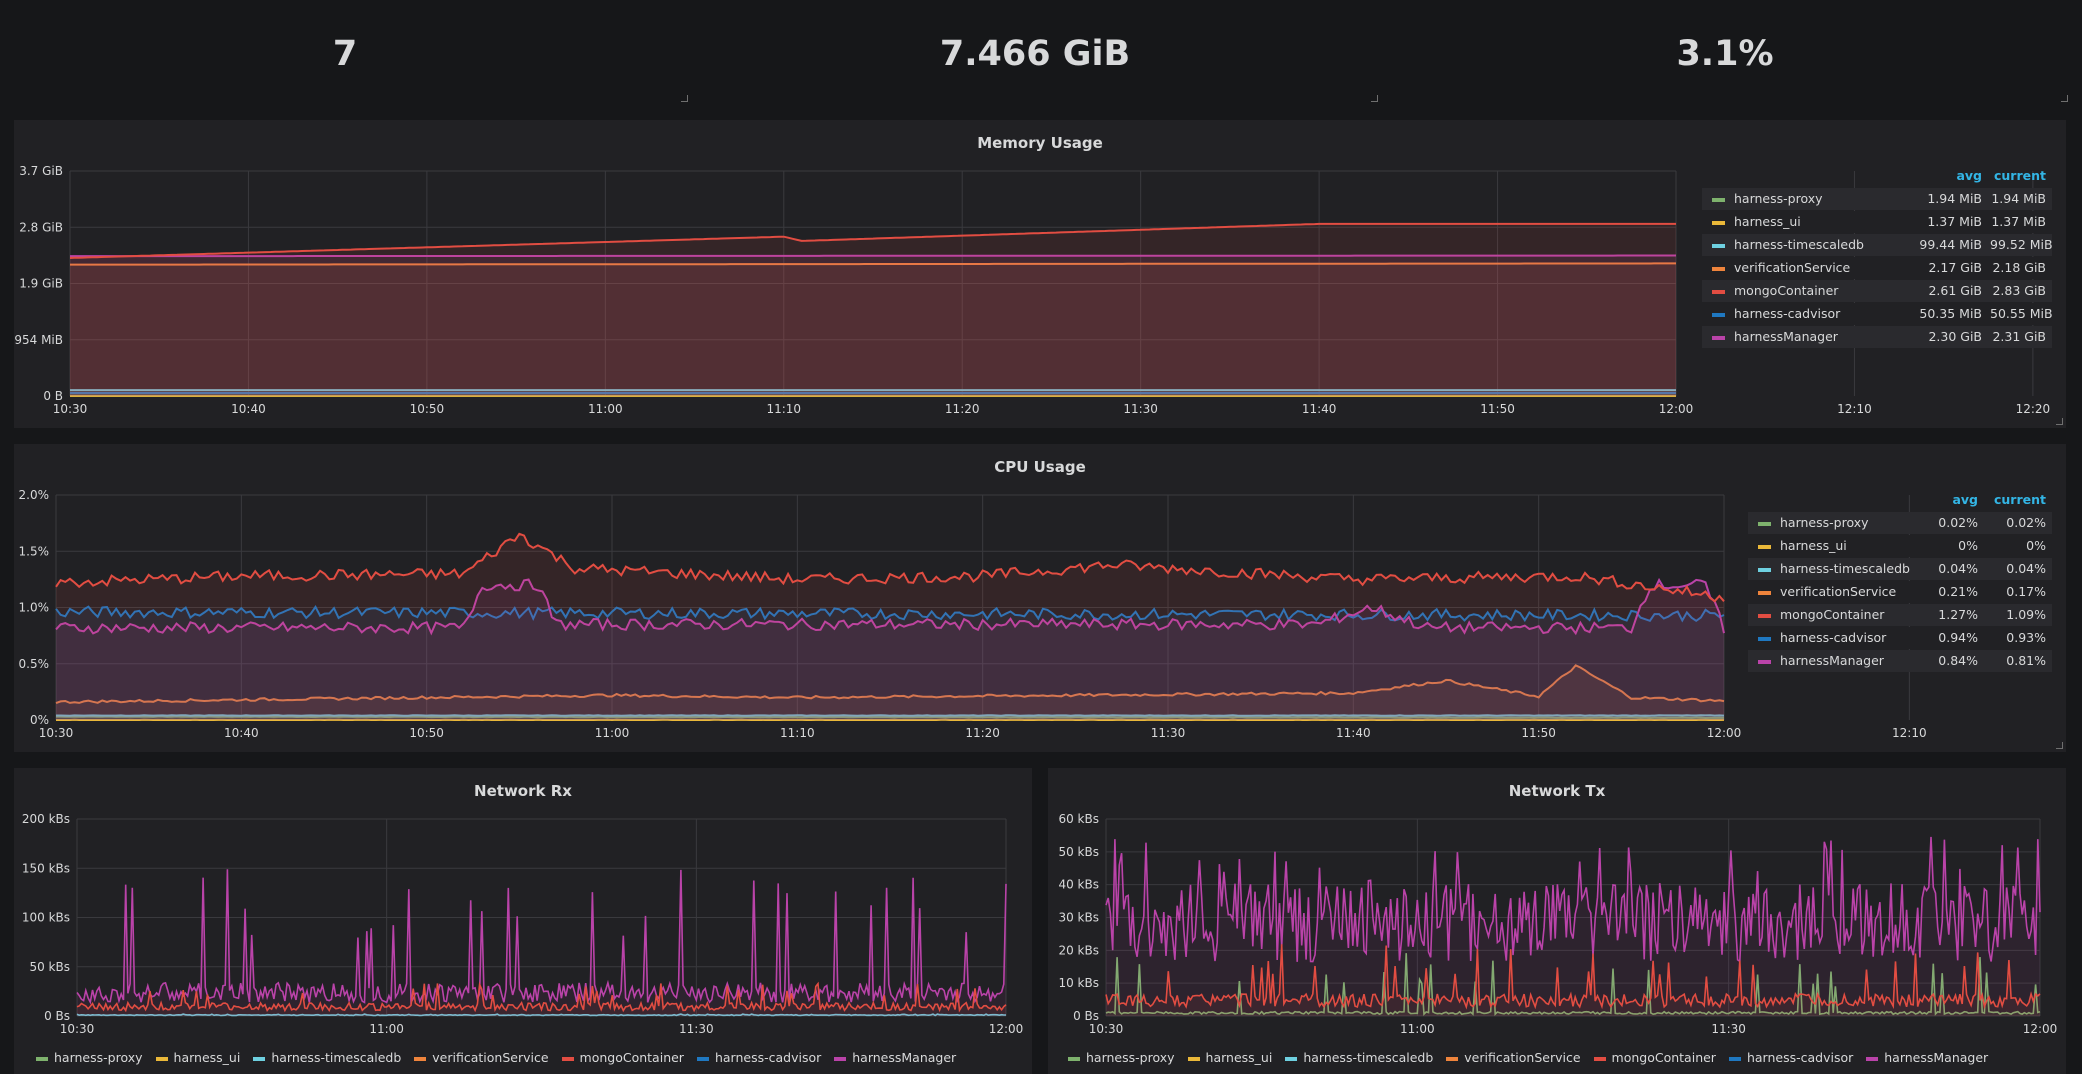 This screenshot has height=1074, width=2082. What do you see at coordinates (34, 495) in the screenshot?
I see `y-tick-label: 2.0%` at bounding box center [34, 495].